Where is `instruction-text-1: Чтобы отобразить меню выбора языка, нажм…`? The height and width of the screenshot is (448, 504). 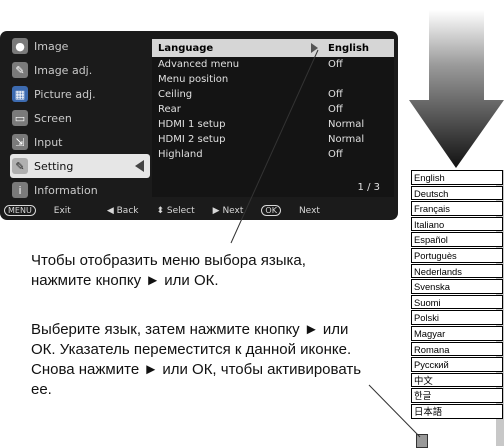 instruction-text-1: Чтобы отобразить меню выбора языка, нажм… is located at coordinates (168, 270).